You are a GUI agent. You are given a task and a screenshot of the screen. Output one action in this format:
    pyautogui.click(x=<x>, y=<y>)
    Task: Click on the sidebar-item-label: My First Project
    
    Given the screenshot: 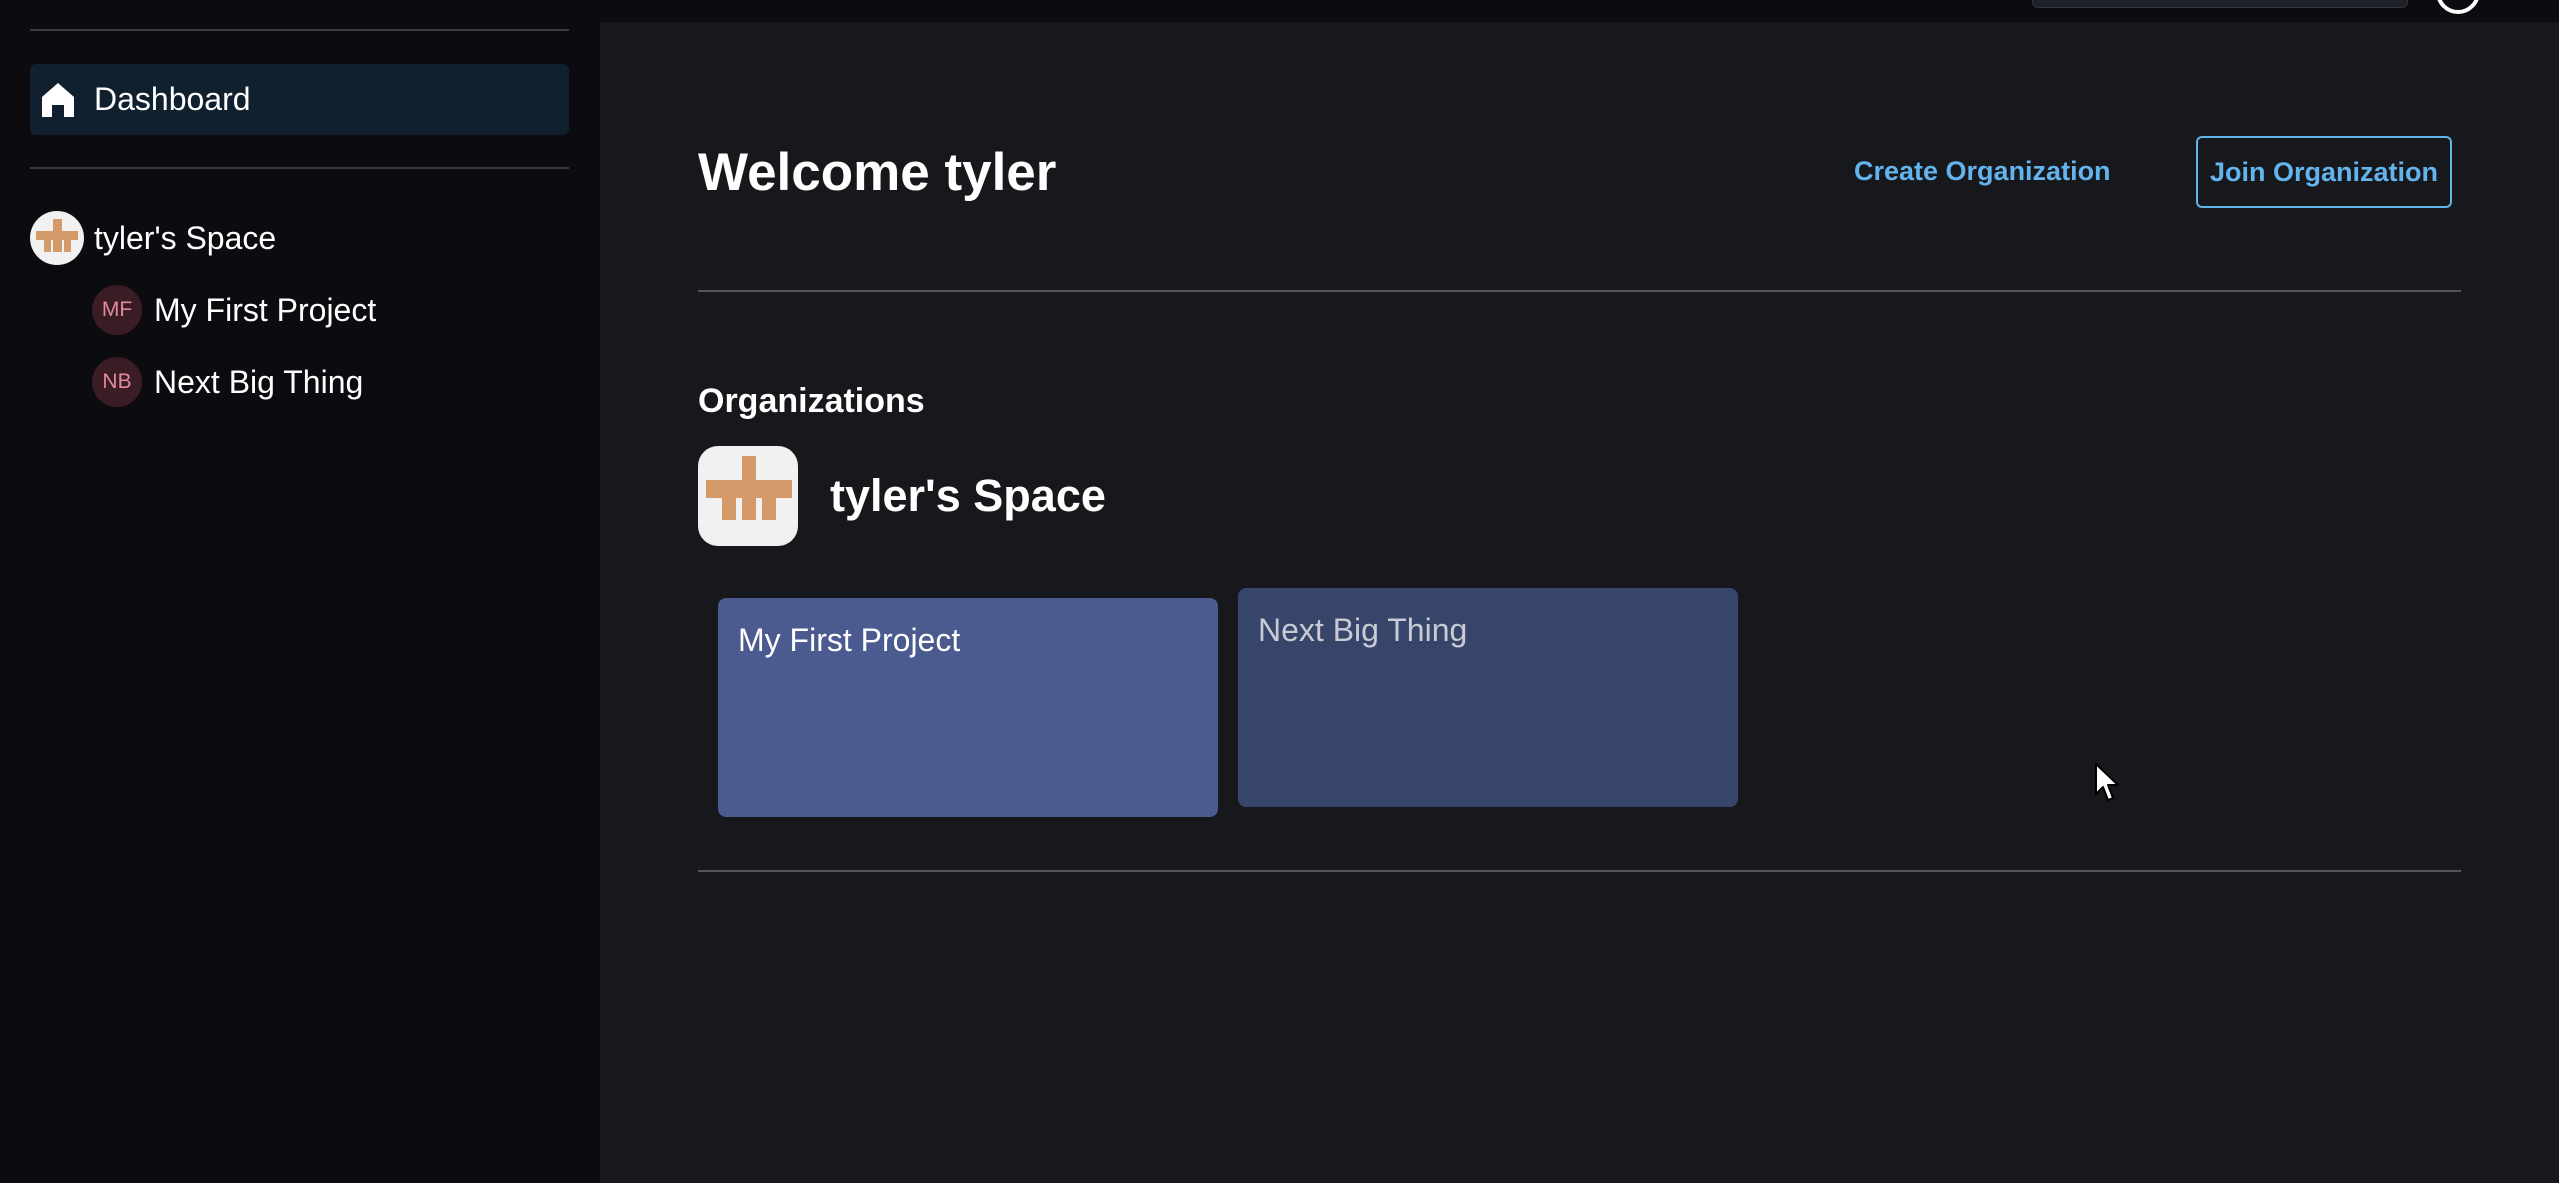 What is the action you would take?
    pyautogui.click(x=265, y=310)
    